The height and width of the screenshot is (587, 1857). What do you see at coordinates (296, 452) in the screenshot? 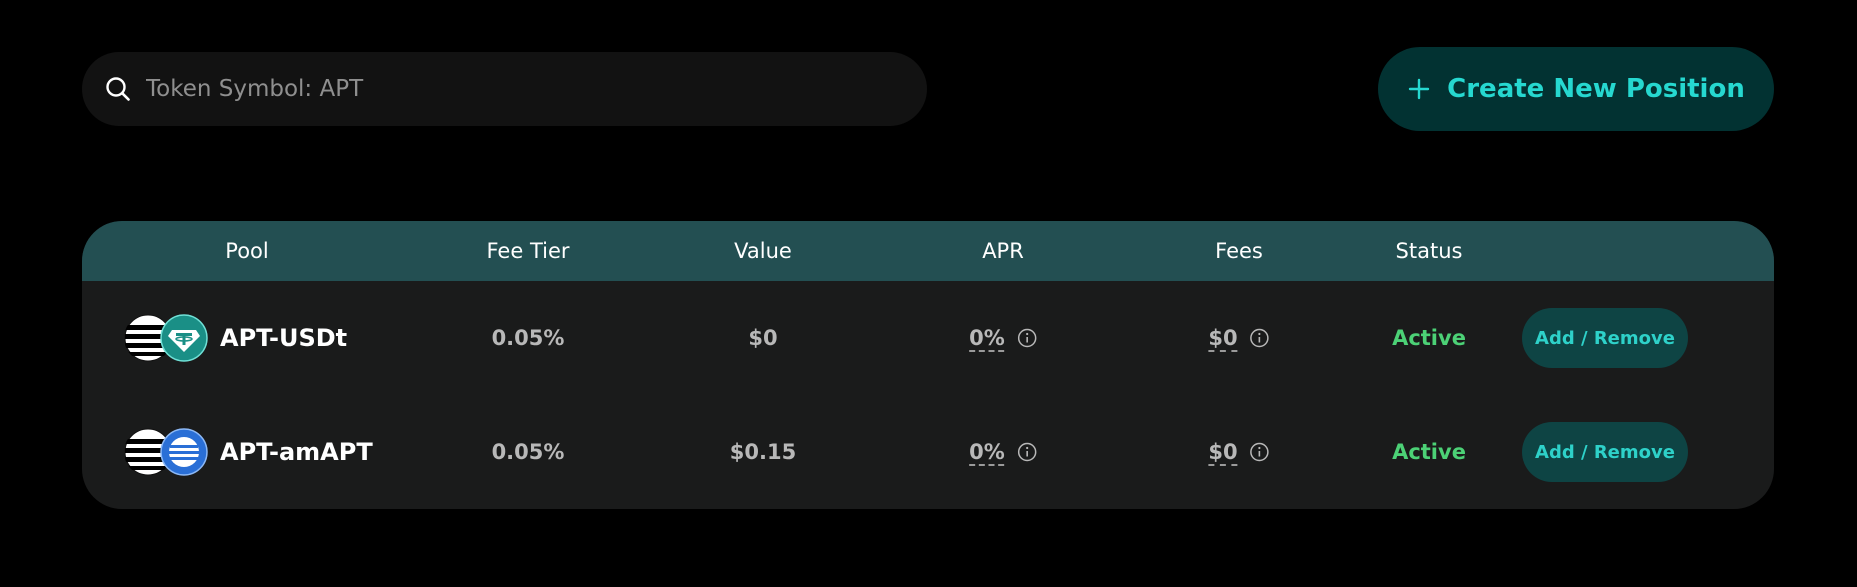
I see `pool-name: APT-amAPT` at bounding box center [296, 452].